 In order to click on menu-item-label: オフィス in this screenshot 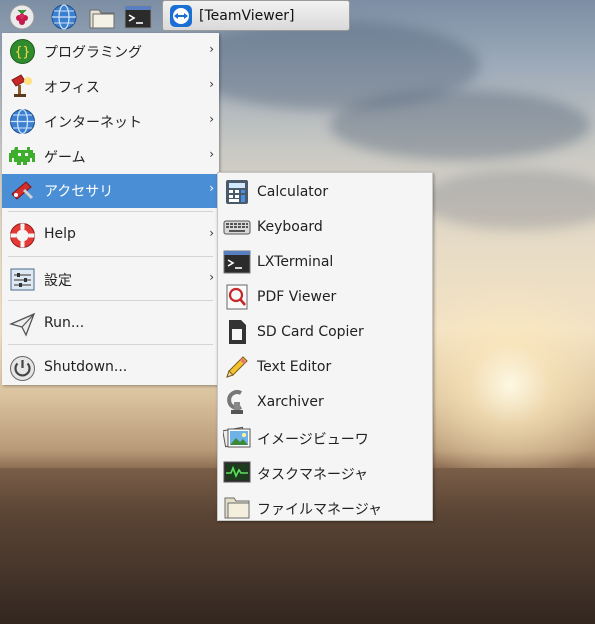, I will do `click(72, 88)`.